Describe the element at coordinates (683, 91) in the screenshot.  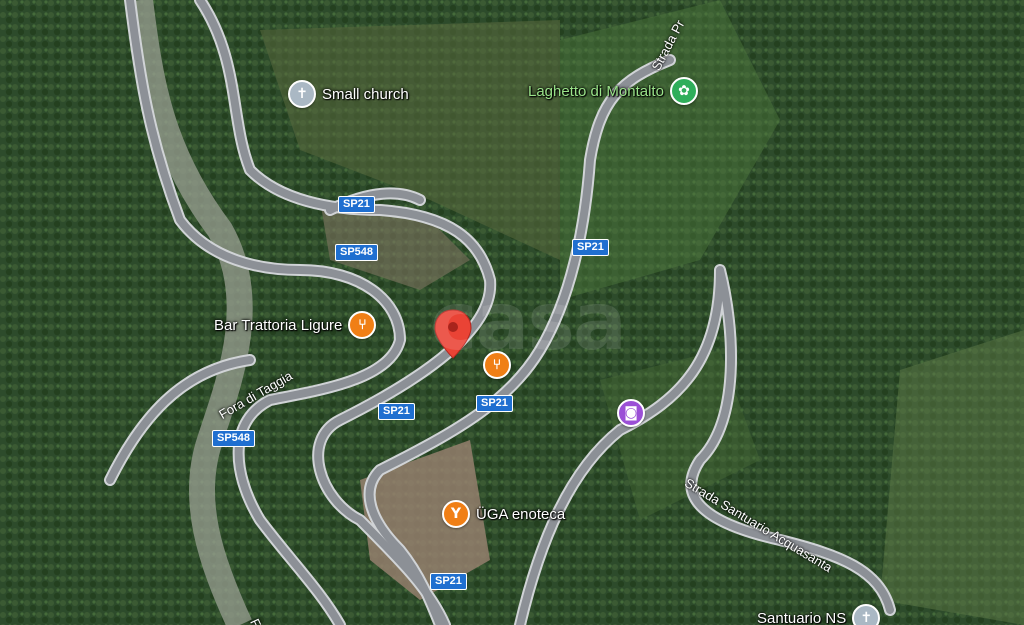
I see `park-icon: ✿` at that location.